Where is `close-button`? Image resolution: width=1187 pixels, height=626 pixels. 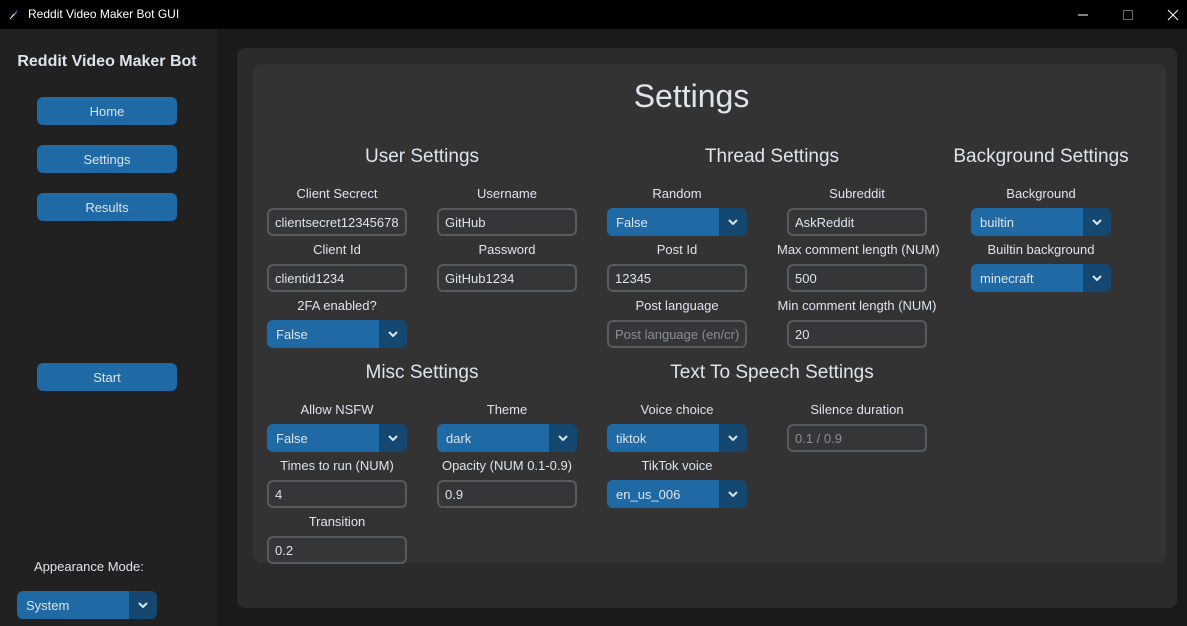
close-button is located at coordinates (1168, 14).